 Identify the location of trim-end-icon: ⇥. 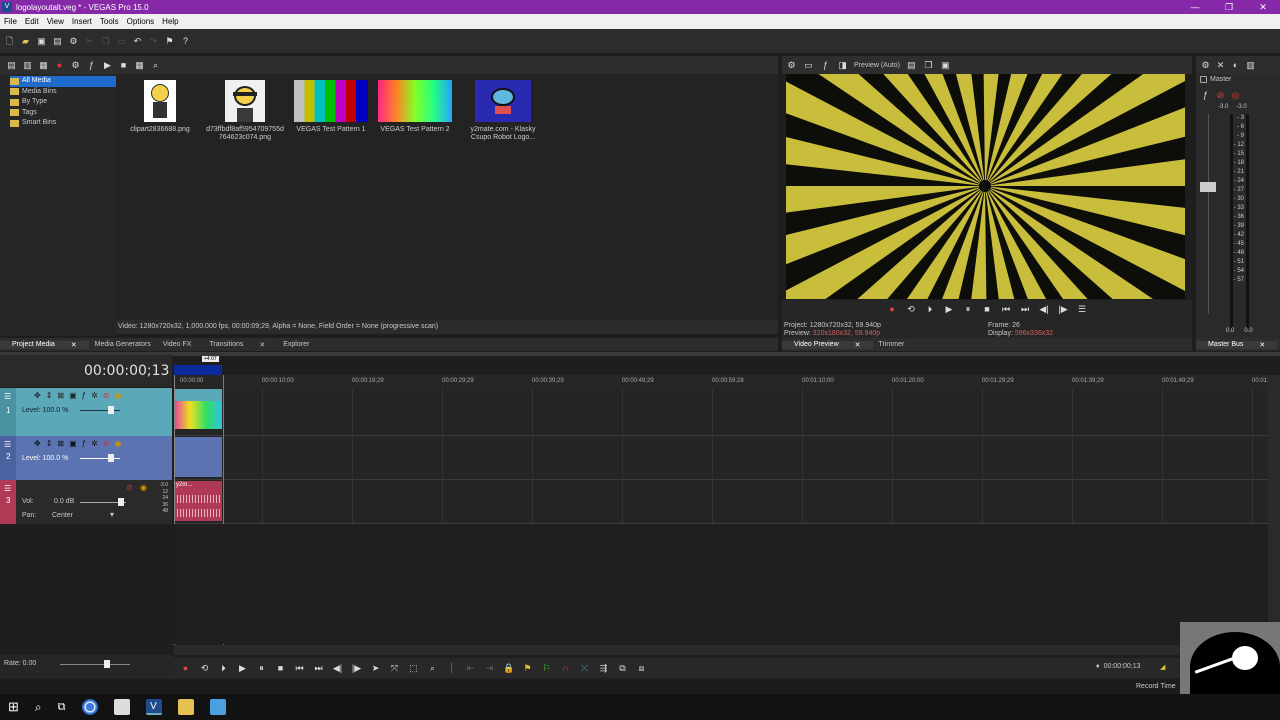
(489, 668).